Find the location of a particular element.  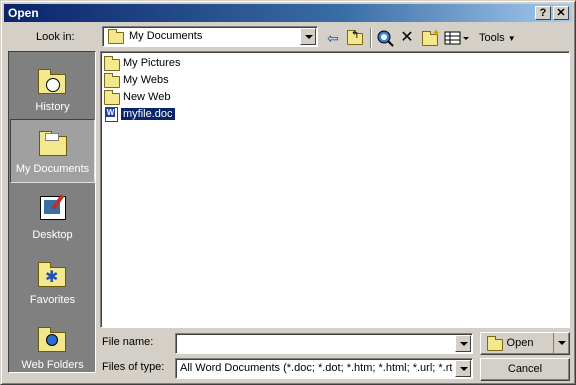

places-bar: History My Documents Desktop ✱ Favorites is located at coordinates (52, 212).